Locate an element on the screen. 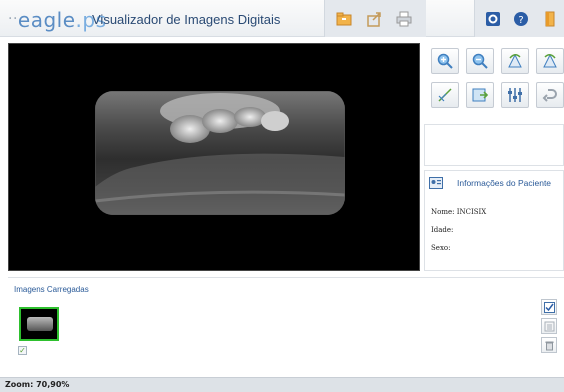 The width and height of the screenshot is (564, 392). export-button is located at coordinates (374, 19).